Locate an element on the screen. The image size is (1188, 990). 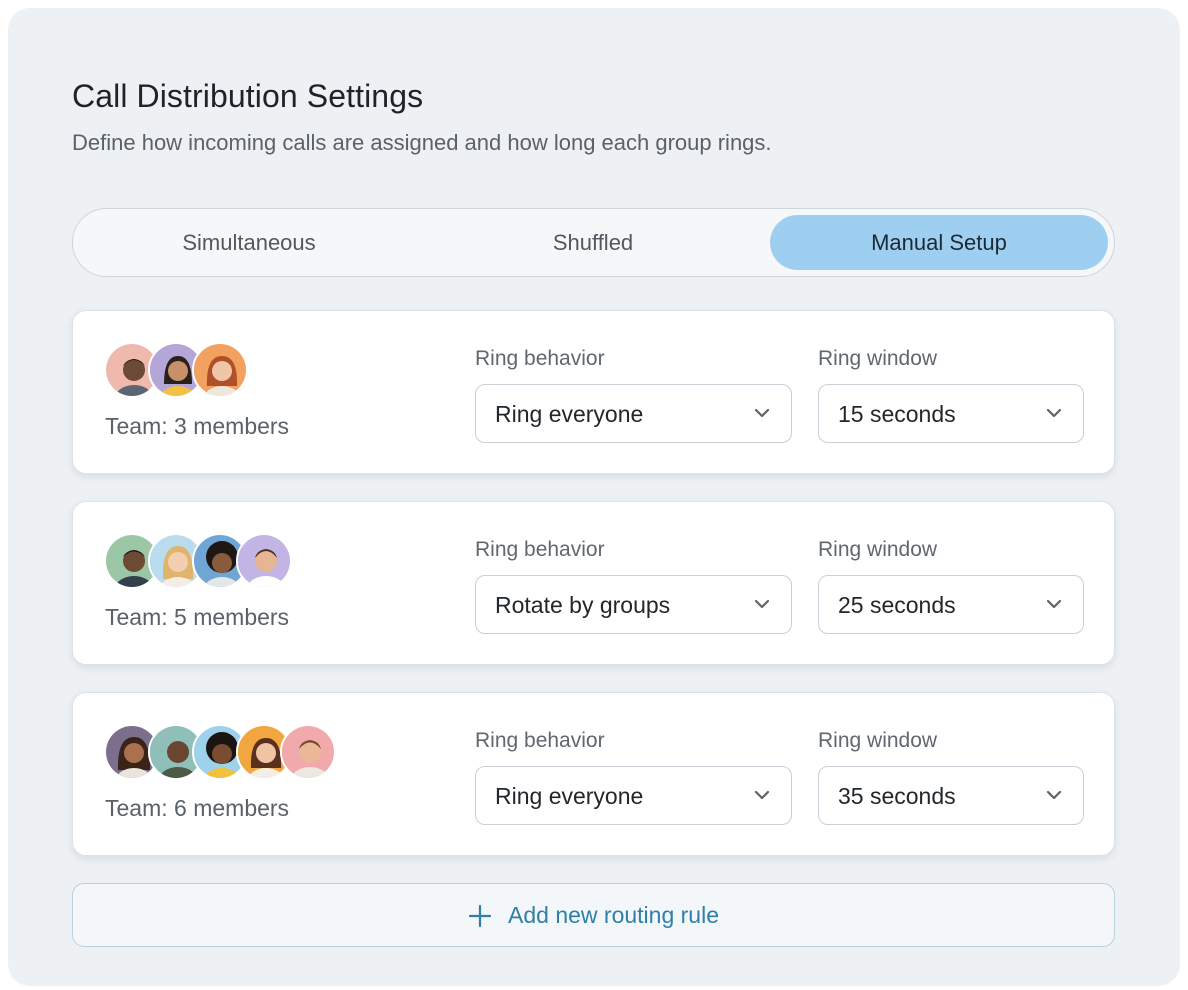
ring-behavior-select: Rotate by groups is located at coordinates (633, 604).